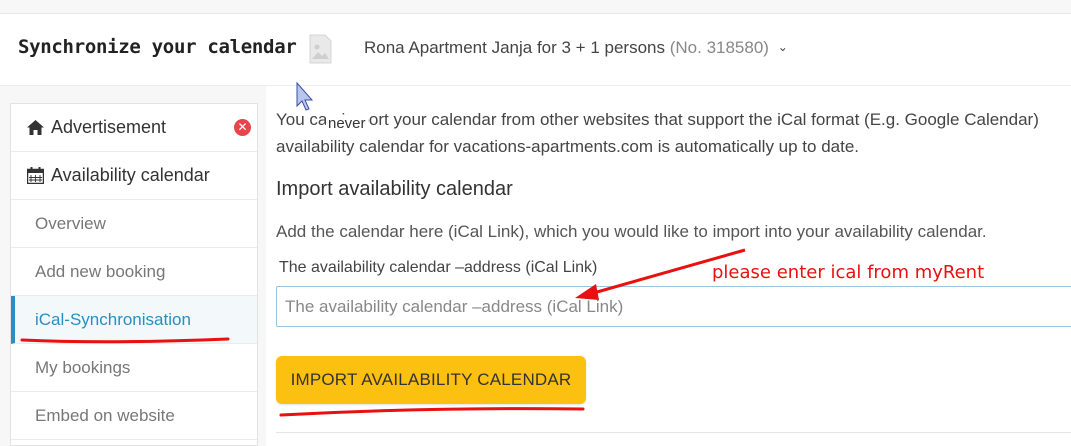  What do you see at coordinates (134, 224) in the screenshot?
I see `sidebar-item-overview: Overview` at bounding box center [134, 224].